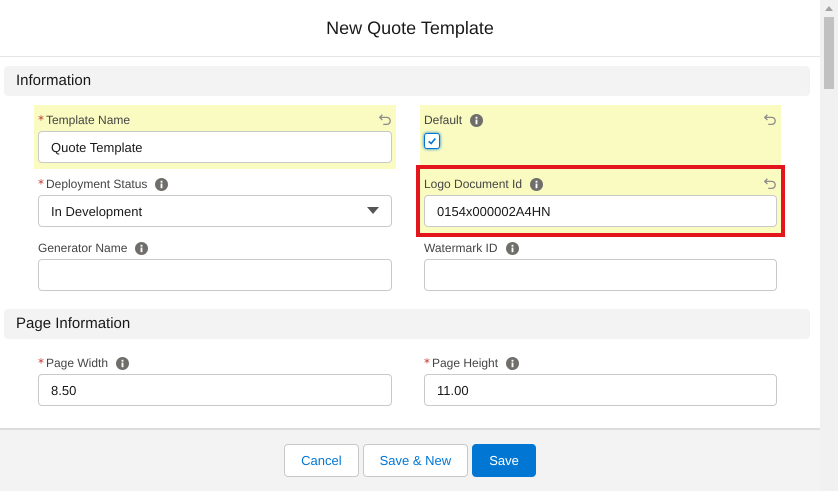 This screenshot has width=838, height=491. I want to click on section-header: Page Information, so click(407, 324).